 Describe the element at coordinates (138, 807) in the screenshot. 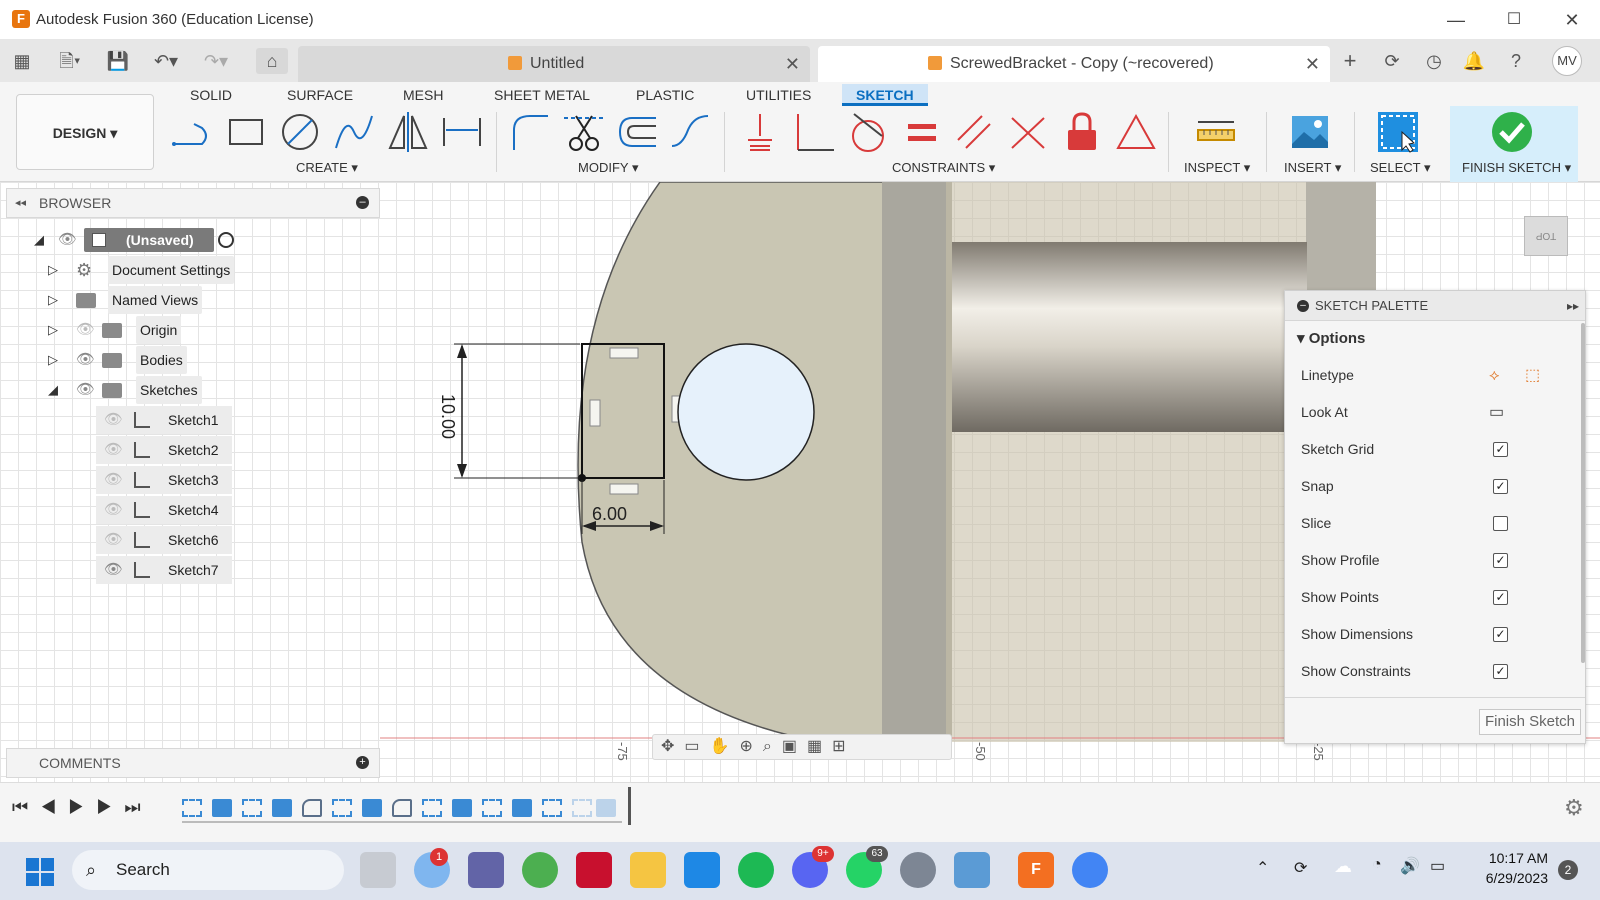

I see `go-to-end-icon: ⏭` at that location.